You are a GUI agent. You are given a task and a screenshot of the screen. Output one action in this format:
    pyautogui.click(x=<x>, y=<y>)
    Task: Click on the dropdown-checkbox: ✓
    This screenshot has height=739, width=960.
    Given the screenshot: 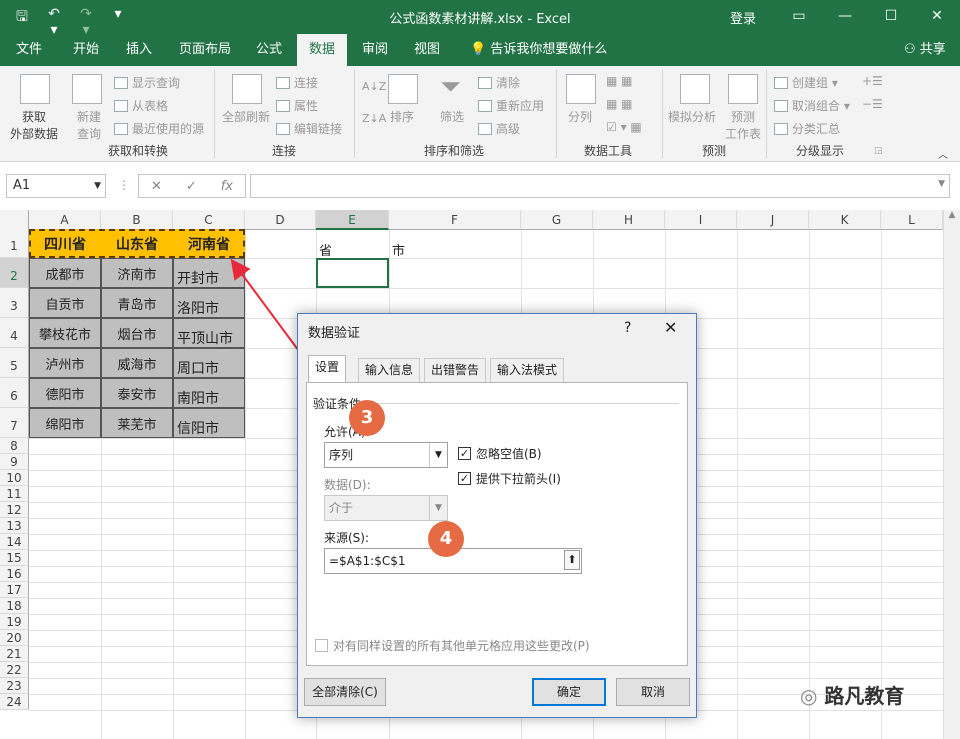 What is the action you would take?
    pyautogui.click(x=464, y=478)
    